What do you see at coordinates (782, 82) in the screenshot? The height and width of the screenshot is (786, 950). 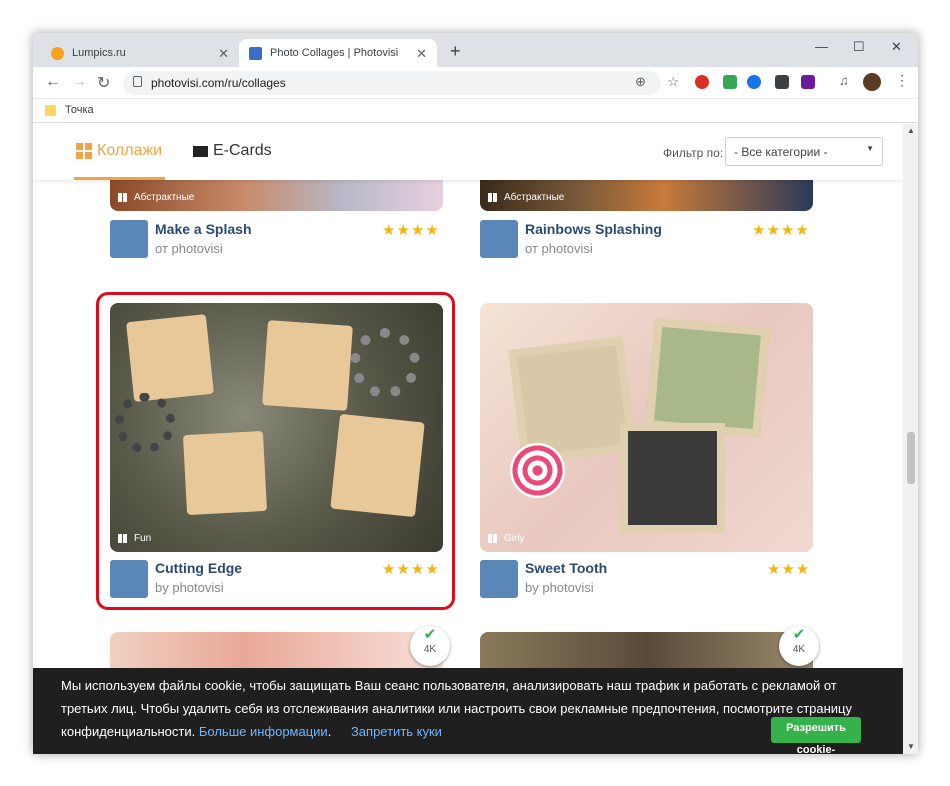 I see `extension-box-icon` at bounding box center [782, 82].